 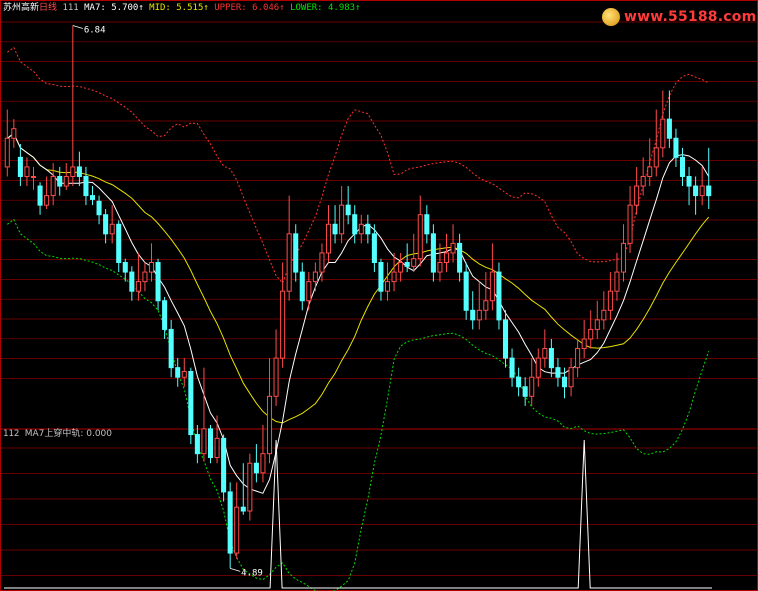 I want to click on mid-value: MID: 5.515, so click(x=176, y=8).